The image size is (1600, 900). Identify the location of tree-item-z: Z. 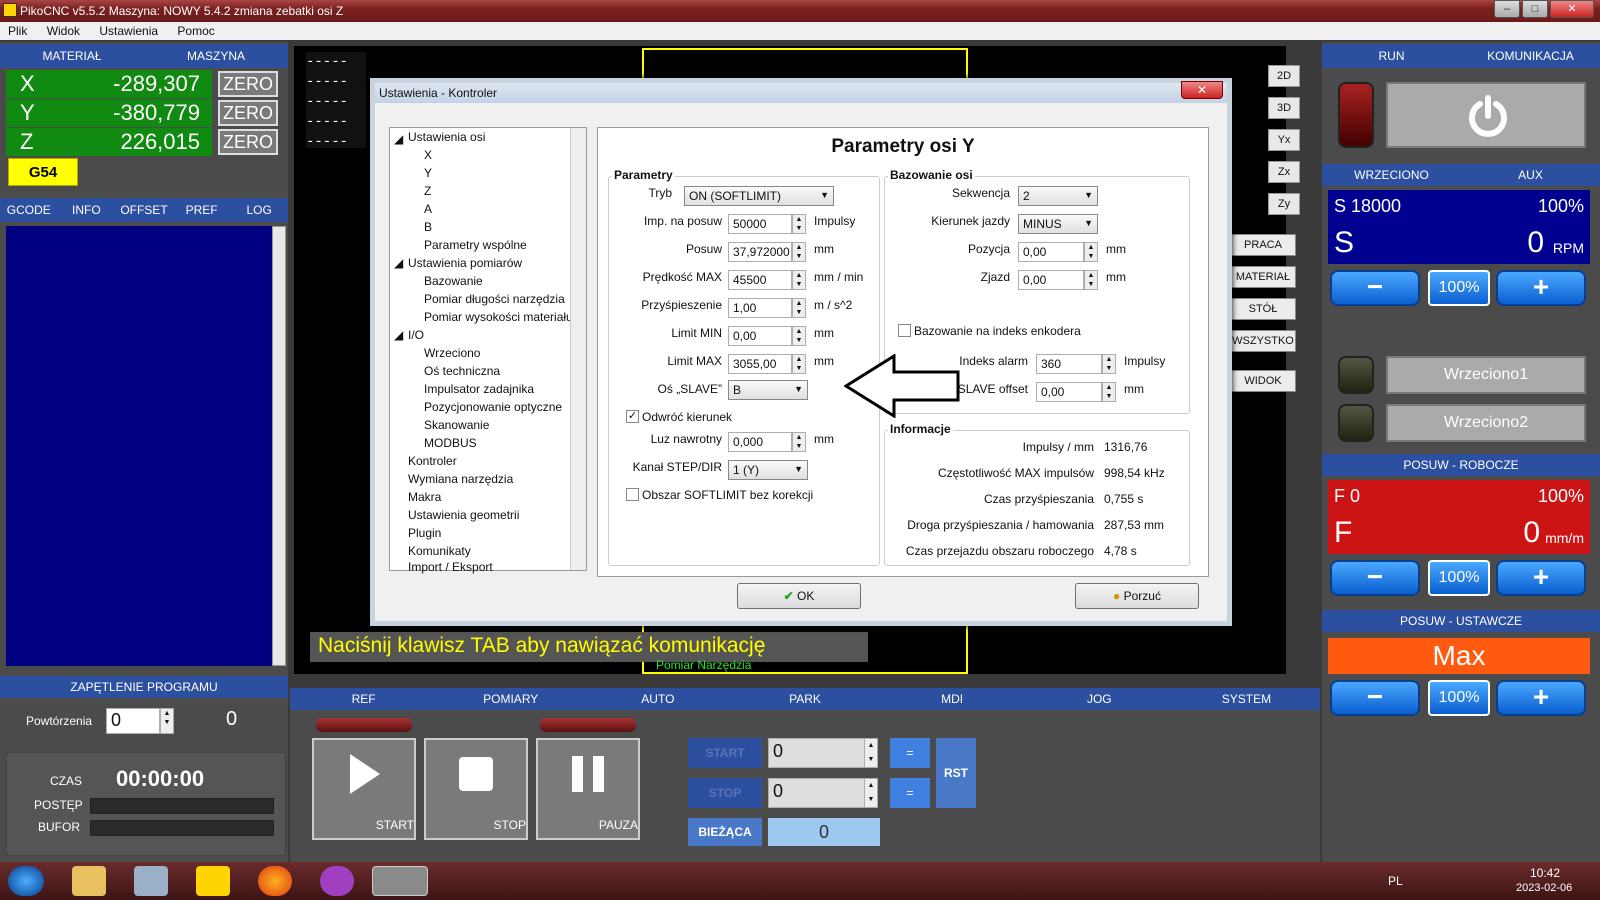
(427, 191).